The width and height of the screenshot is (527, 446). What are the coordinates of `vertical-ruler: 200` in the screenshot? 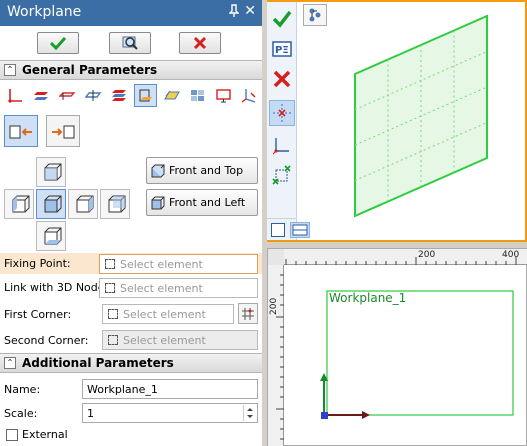 It's located at (276, 355).